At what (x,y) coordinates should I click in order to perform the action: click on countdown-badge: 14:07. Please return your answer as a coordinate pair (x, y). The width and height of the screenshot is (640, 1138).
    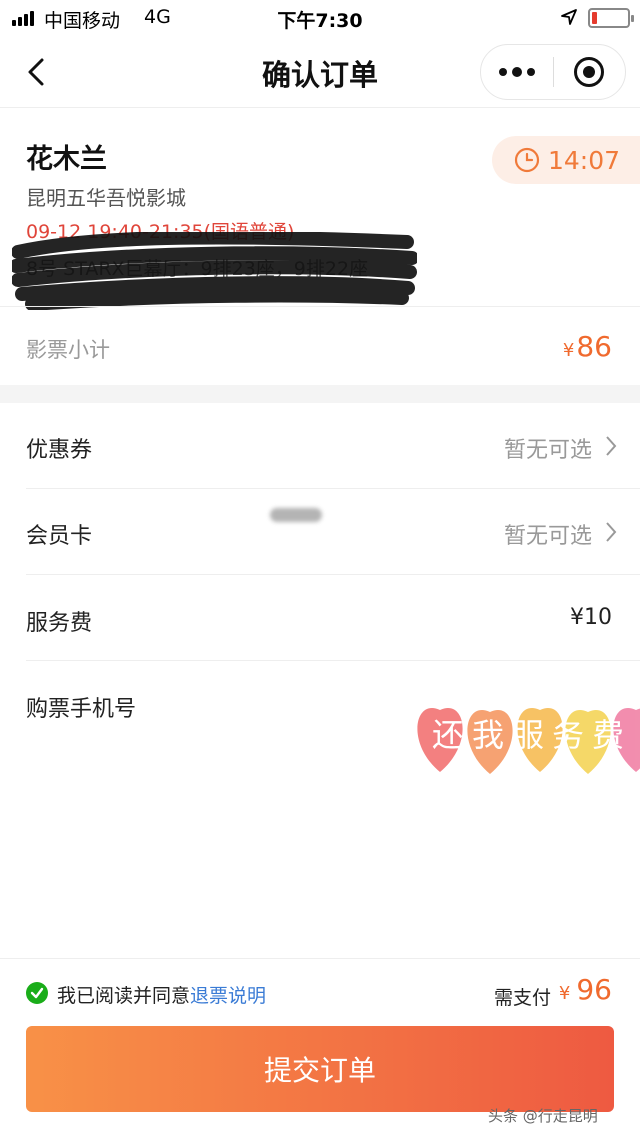
    Looking at the image, I should click on (566, 160).